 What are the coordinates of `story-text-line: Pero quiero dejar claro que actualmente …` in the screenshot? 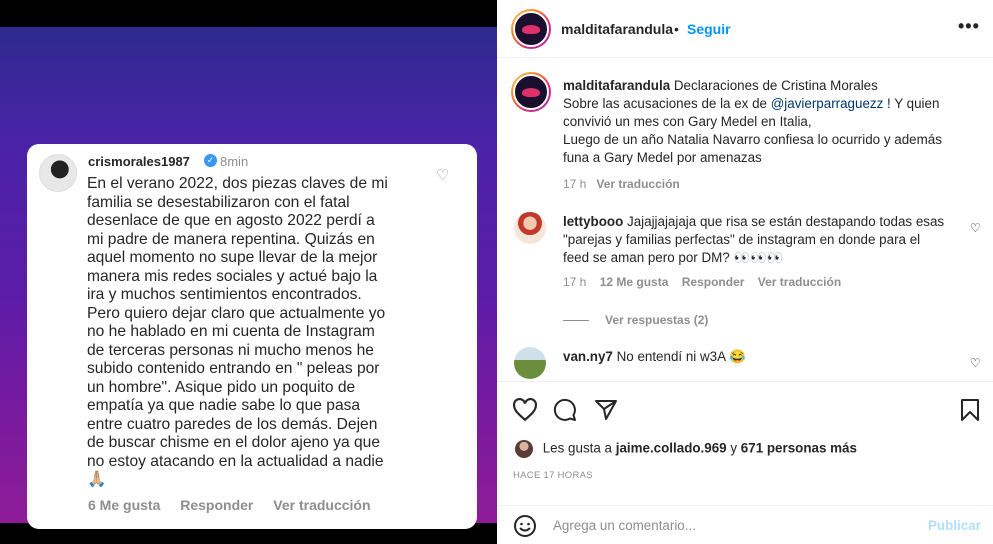 It's located at (236, 313).